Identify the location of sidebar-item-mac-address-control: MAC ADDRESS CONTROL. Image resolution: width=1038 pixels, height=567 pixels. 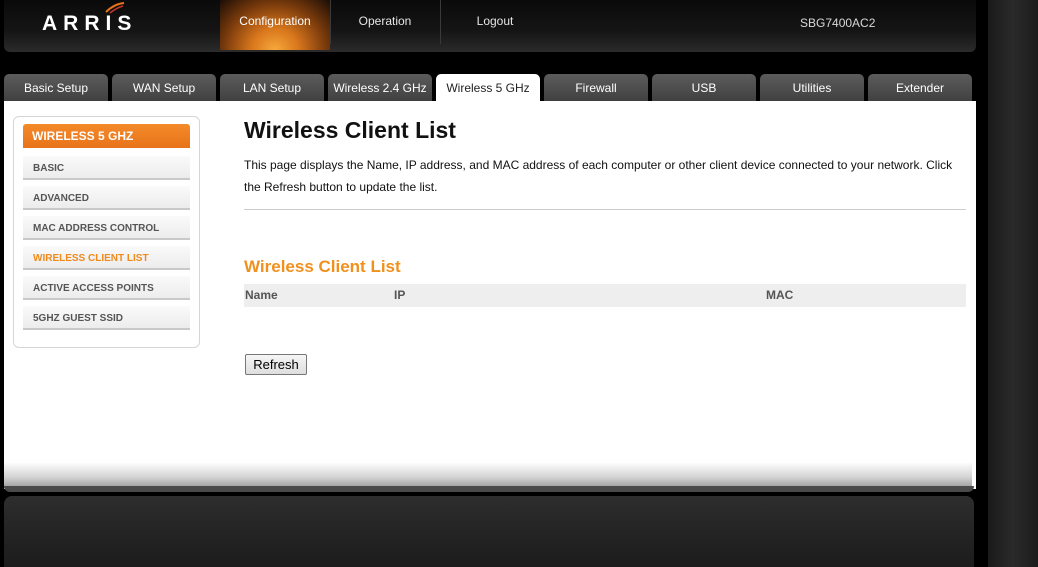
(106, 228).